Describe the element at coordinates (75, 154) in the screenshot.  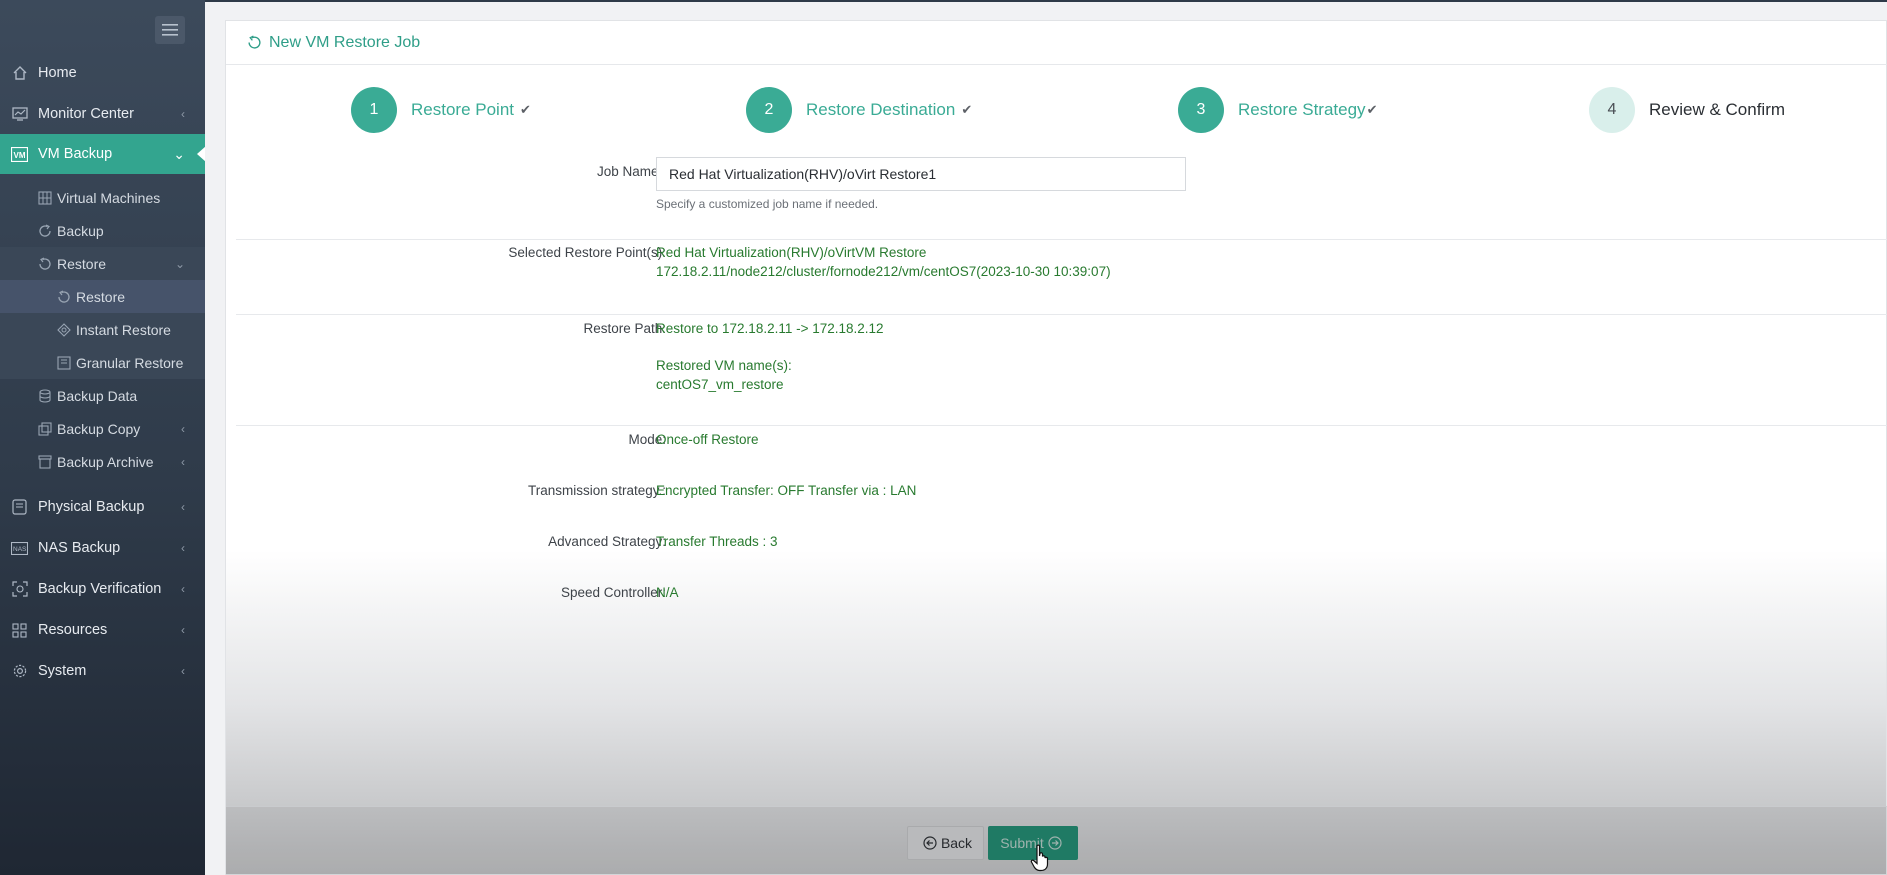
I see `sidebar-item-label: VM Backup` at that location.